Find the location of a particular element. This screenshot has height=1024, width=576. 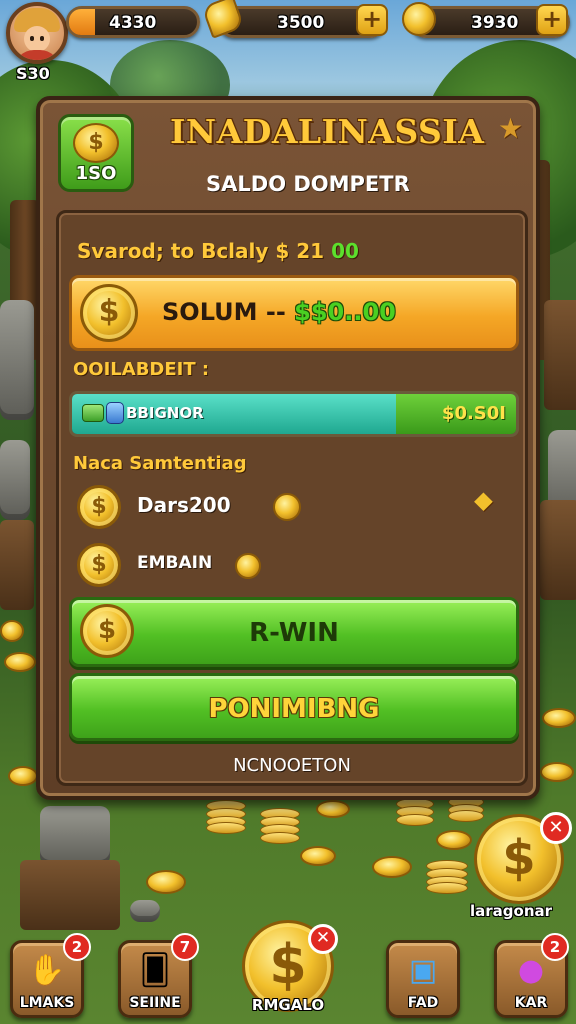

badge-value: 1SO is located at coordinates (96, 173).